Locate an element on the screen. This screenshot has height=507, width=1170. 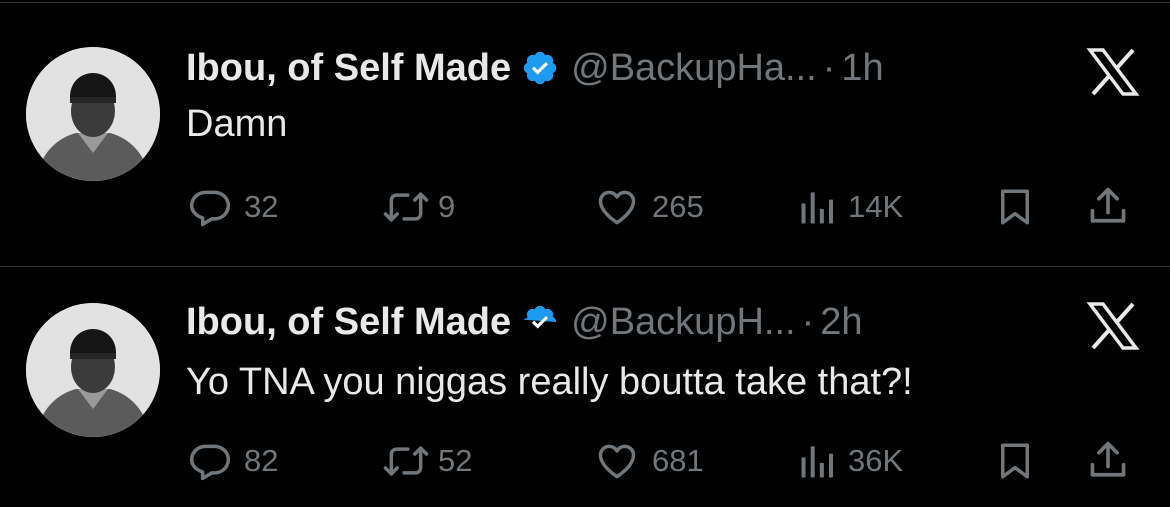
like-button: 265 is located at coordinates (649, 207).